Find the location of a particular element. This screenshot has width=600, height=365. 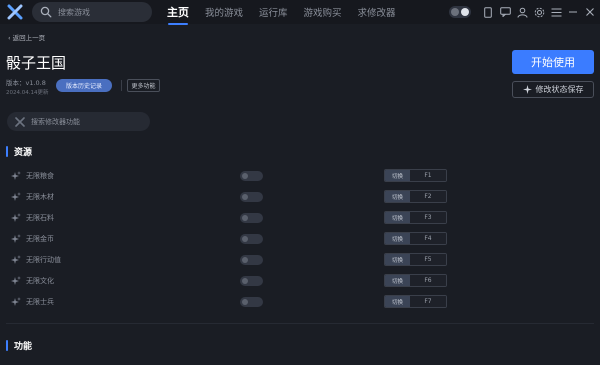

game-search-input: 搜索游戏 is located at coordinates (92, 12).